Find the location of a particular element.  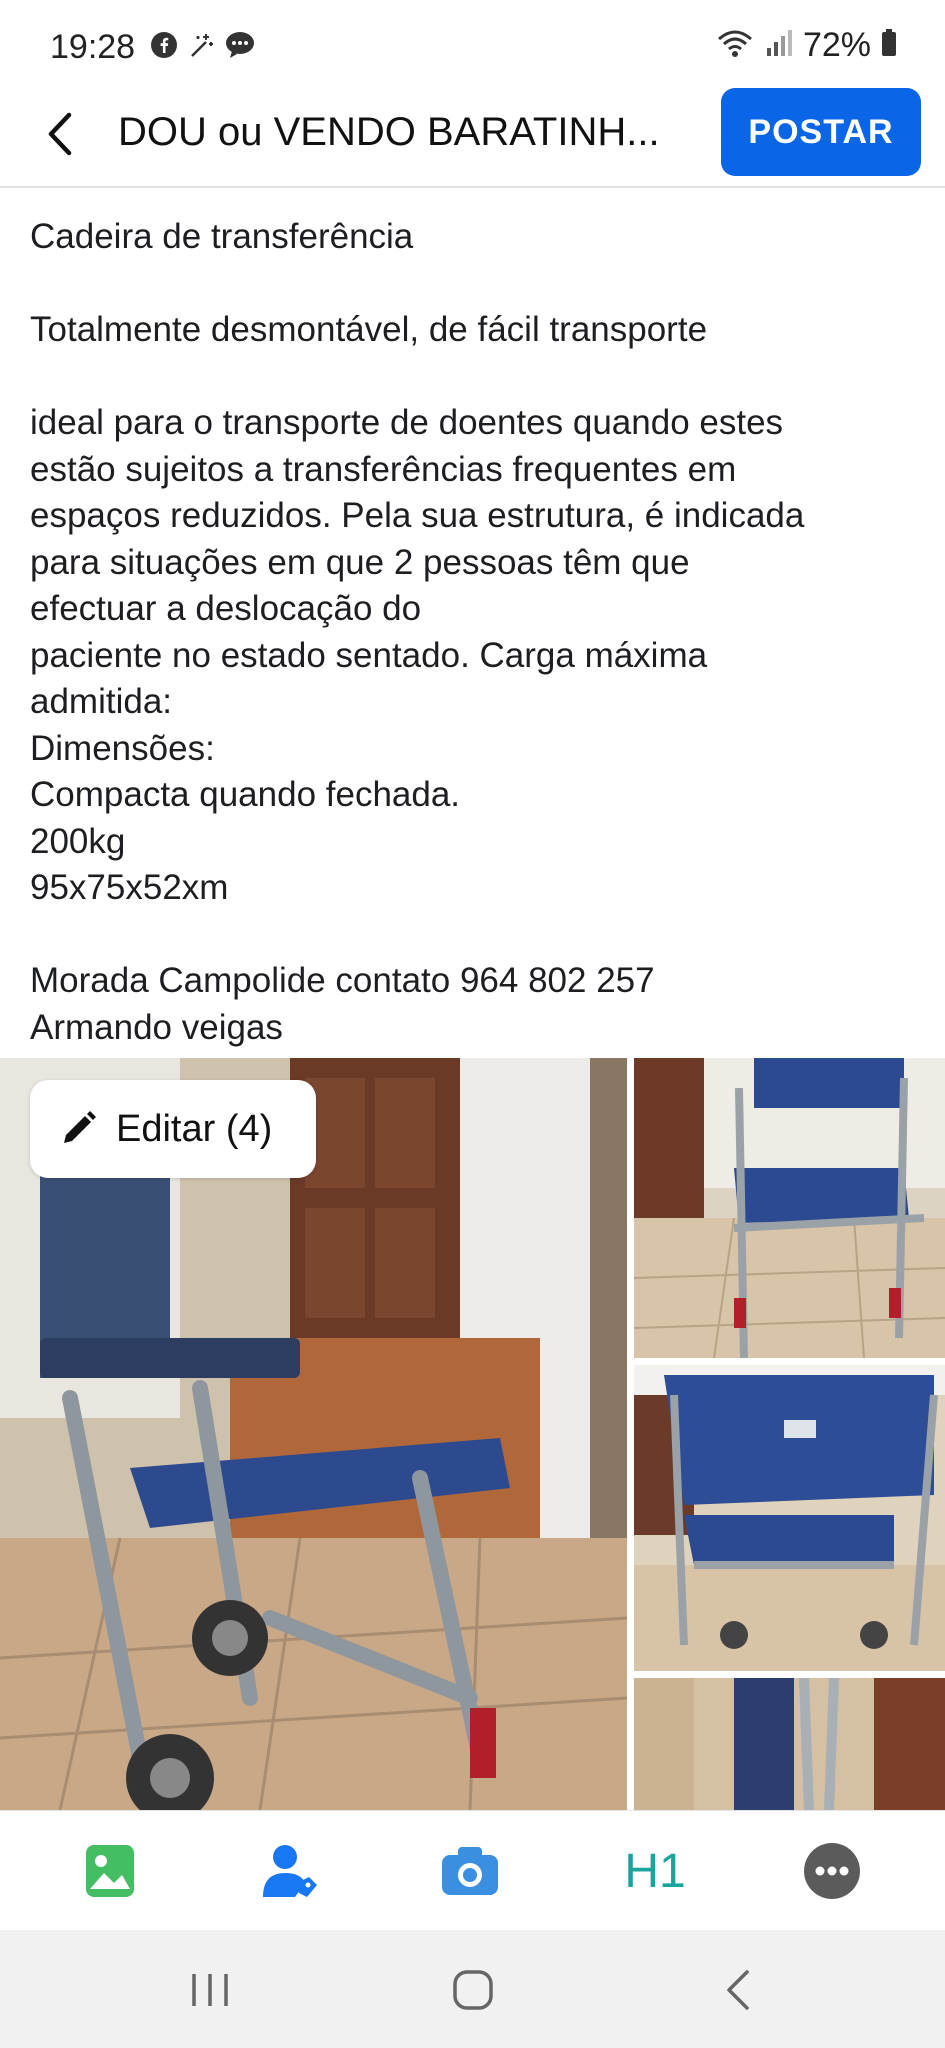

wifi-icon is located at coordinates (735, 45).